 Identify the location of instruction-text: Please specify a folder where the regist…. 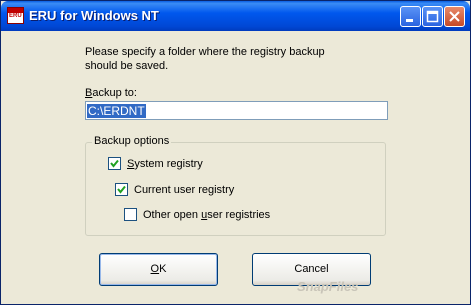
(205, 59).